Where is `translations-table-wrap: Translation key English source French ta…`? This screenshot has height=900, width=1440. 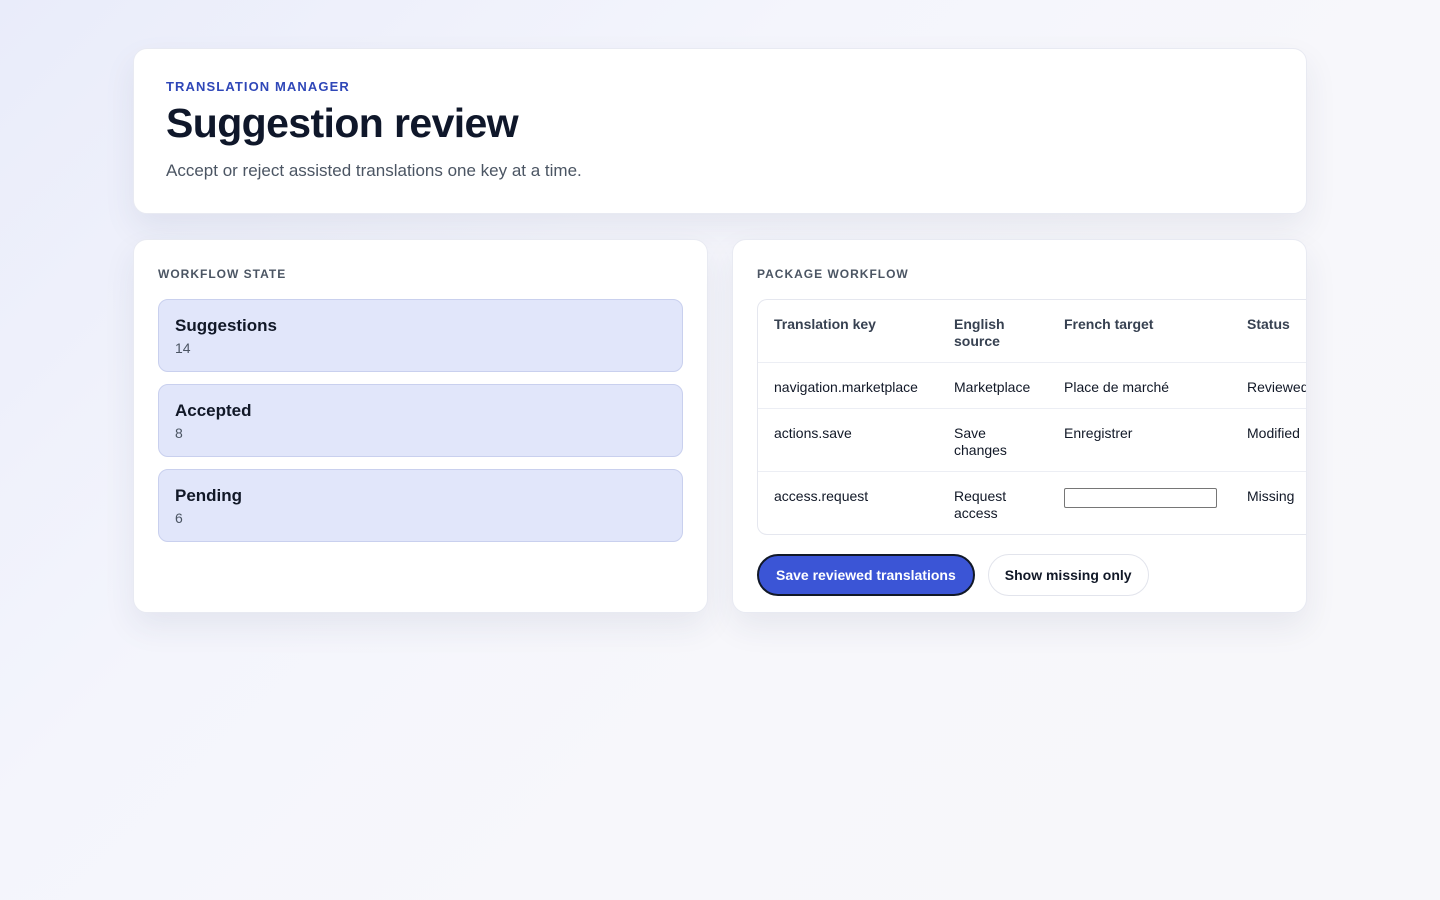 translations-table-wrap: Translation key English source French ta… is located at coordinates (1031, 417).